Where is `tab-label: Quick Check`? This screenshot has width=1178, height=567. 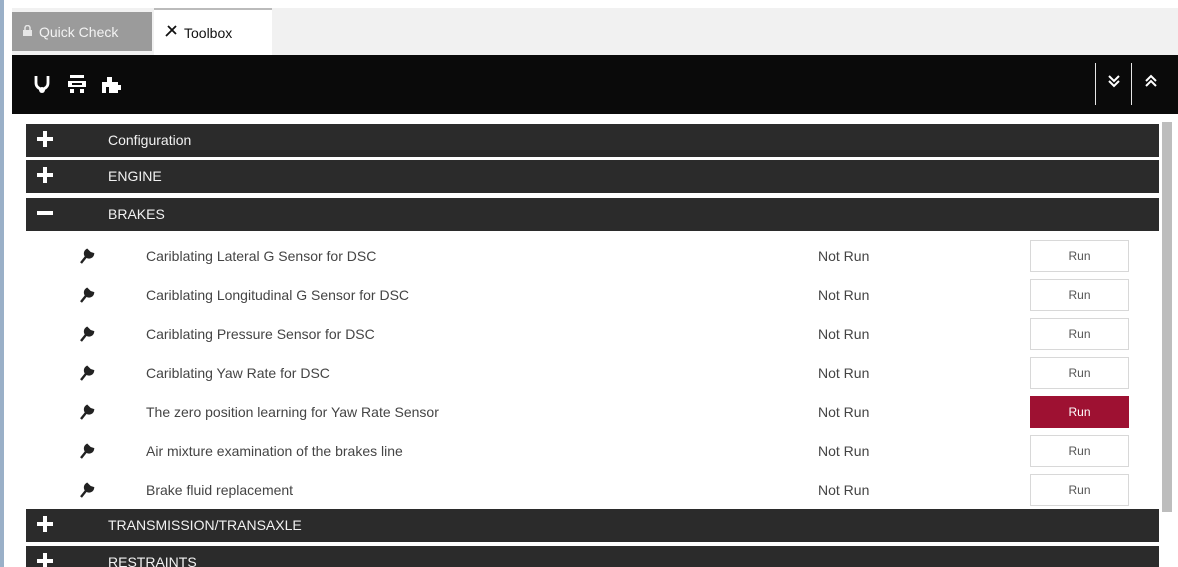 tab-label: Quick Check is located at coordinates (79, 31).